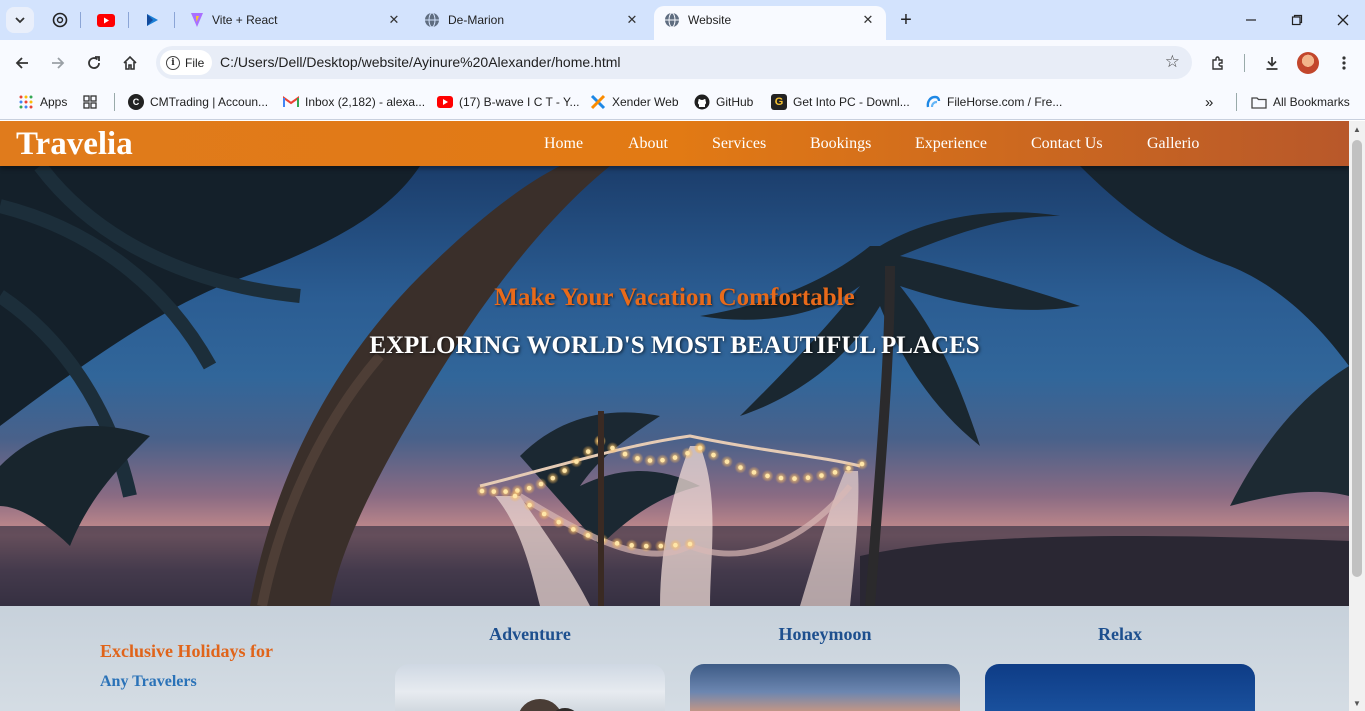  What do you see at coordinates (1308, 63) in the screenshot?
I see `profile-avatar` at bounding box center [1308, 63].